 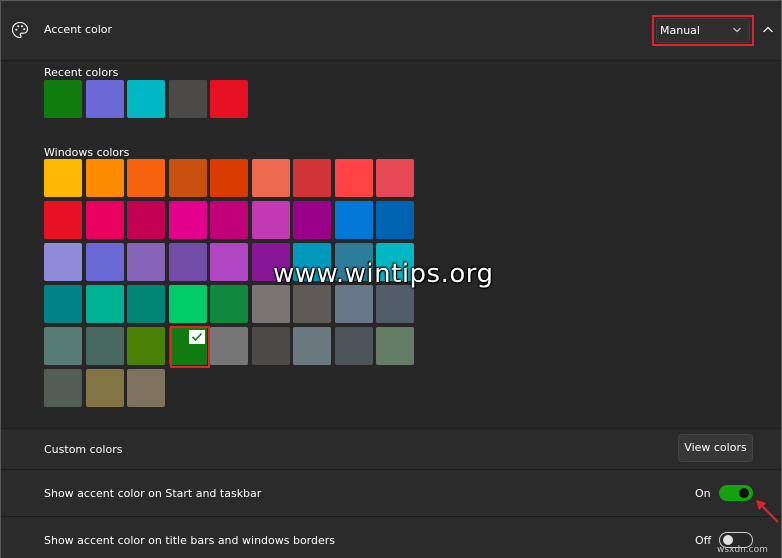 What do you see at coordinates (81, 72) in the screenshot?
I see `recent-colors-label: Recent colors` at bounding box center [81, 72].